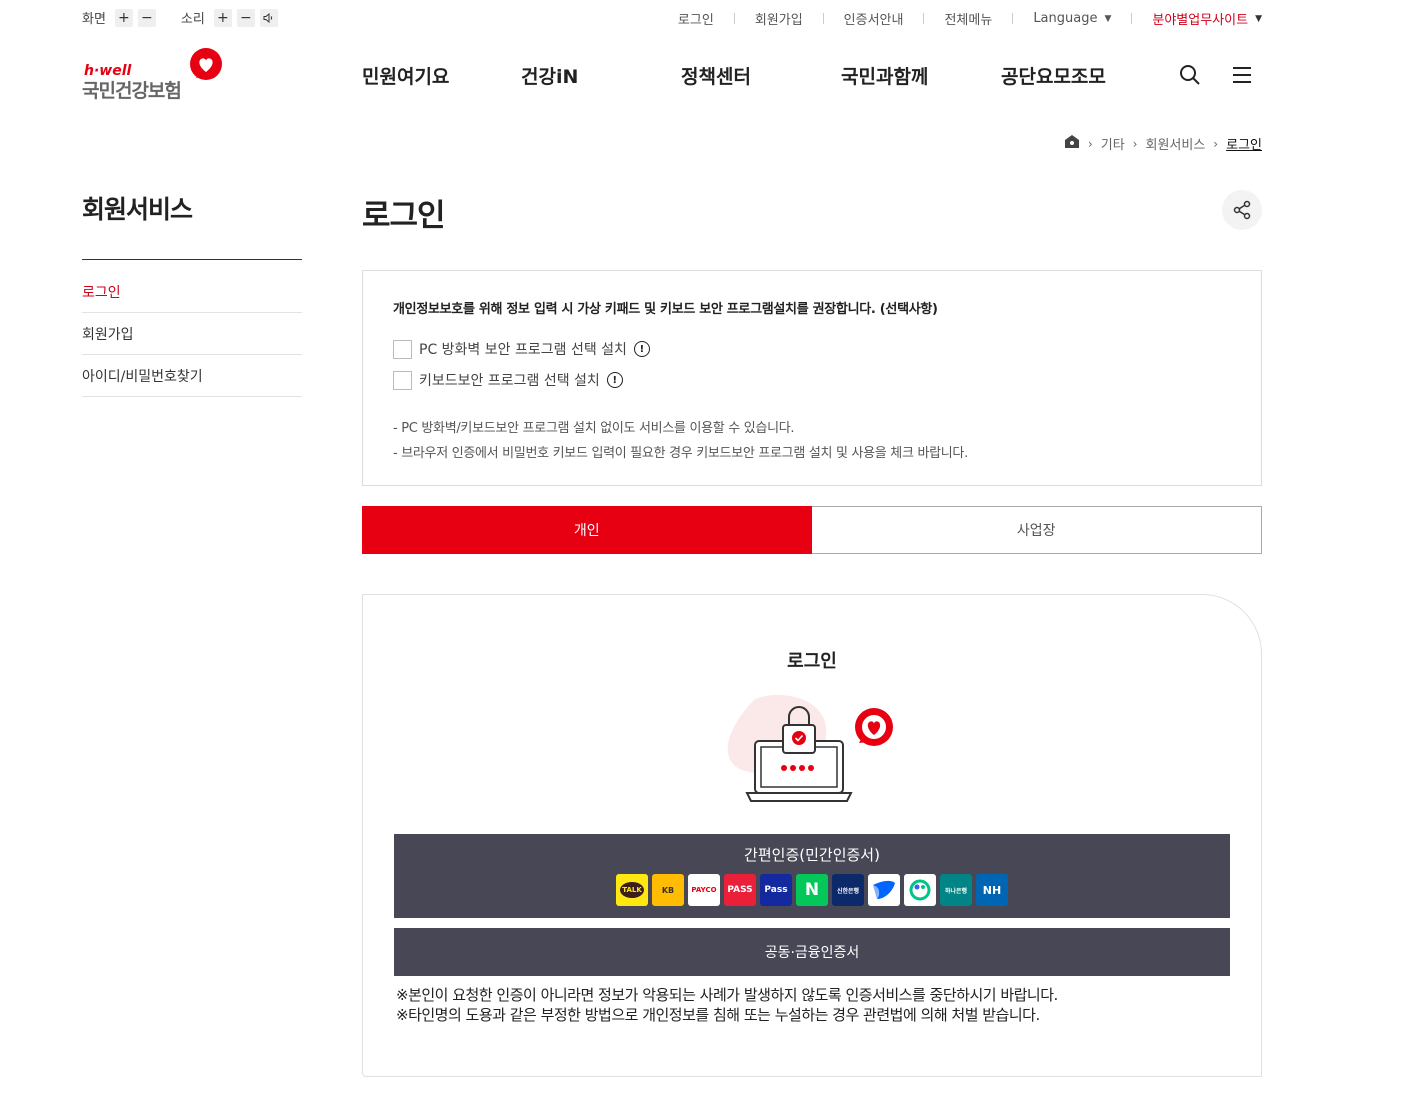  Describe the element at coordinates (956, 890) in the screenshot. I see `hana-bank-icon: 하나은행` at that location.